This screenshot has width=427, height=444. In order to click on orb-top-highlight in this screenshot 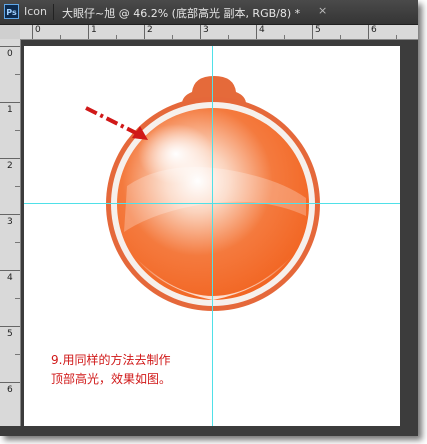, I will do `click(176, 154)`.